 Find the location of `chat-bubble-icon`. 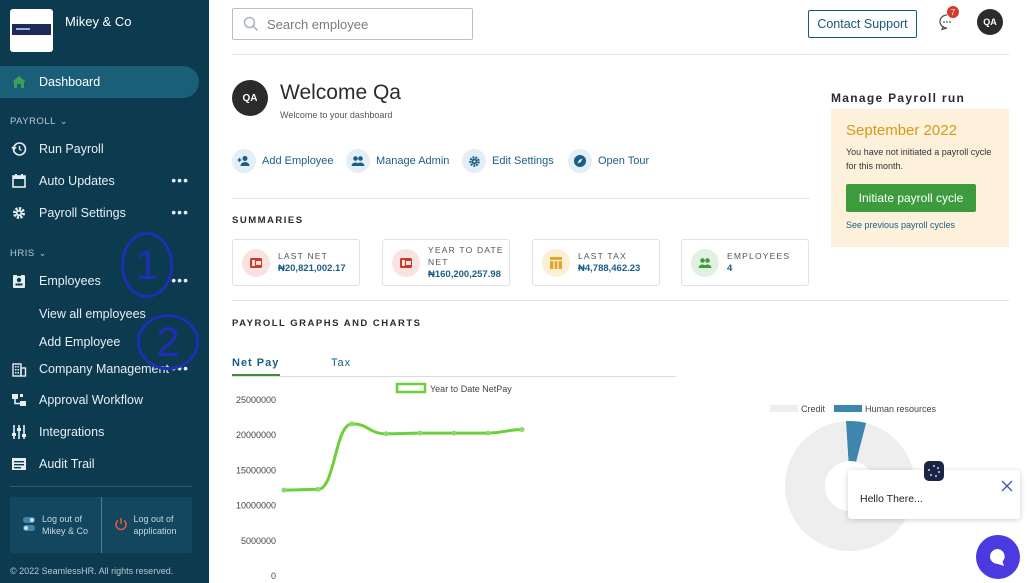

chat-bubble-icon is located at coordinates (997, 557).